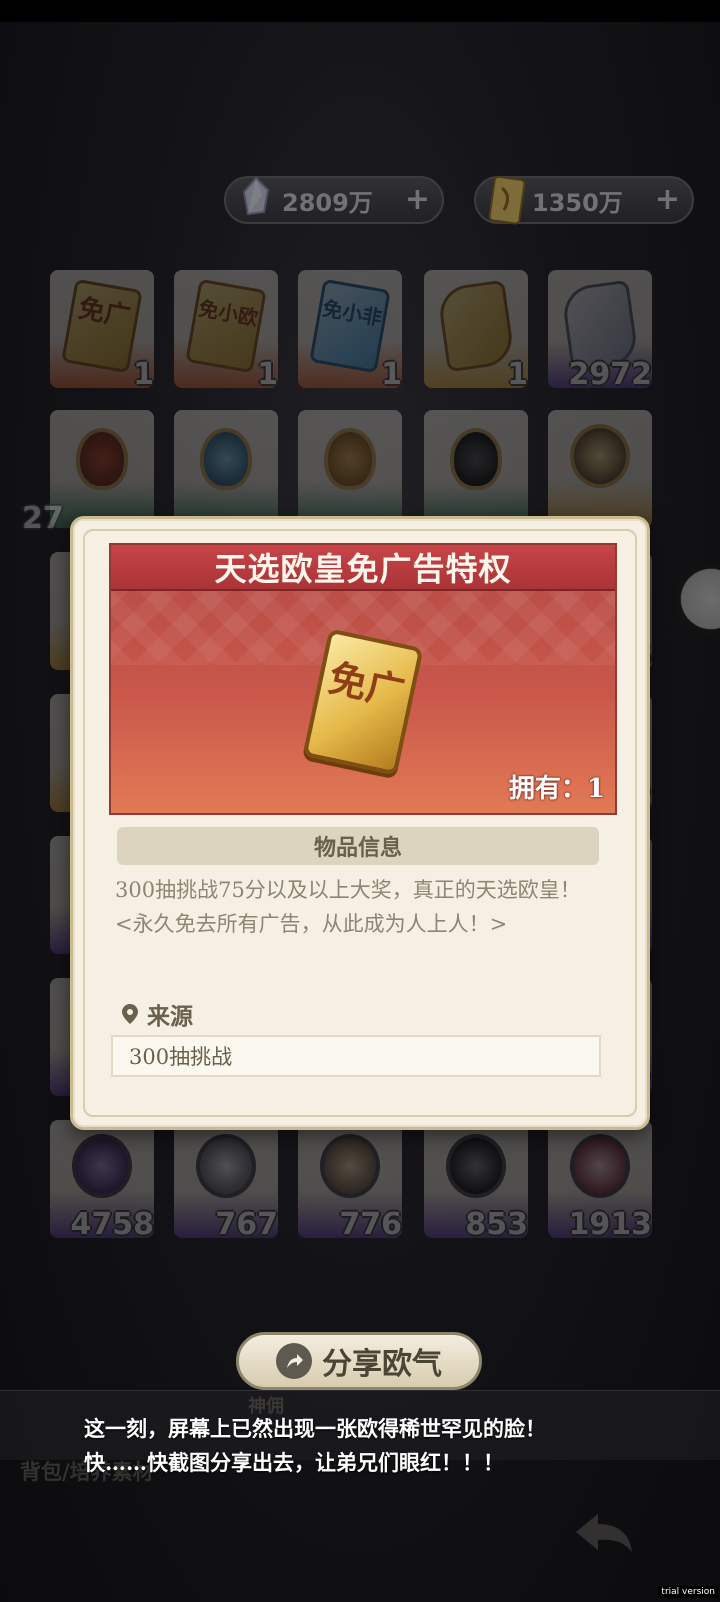 This screenshot has width=720, height=1602. I want to click on status-bar, so click(360, 11).